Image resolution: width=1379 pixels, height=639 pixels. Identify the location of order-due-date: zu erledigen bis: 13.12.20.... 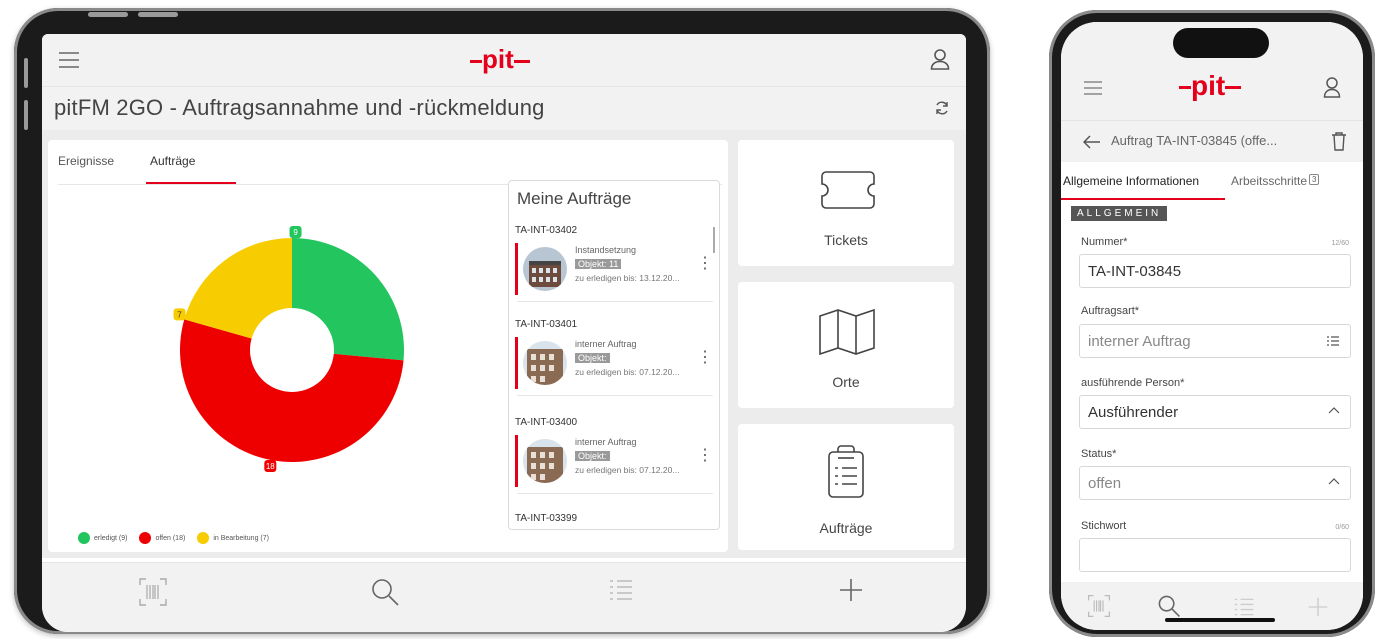
(627, 278).